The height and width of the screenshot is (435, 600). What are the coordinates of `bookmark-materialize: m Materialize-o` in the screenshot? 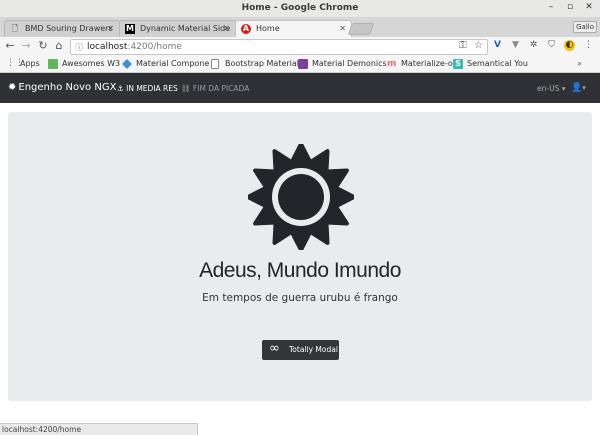 It's located at (420, 64).